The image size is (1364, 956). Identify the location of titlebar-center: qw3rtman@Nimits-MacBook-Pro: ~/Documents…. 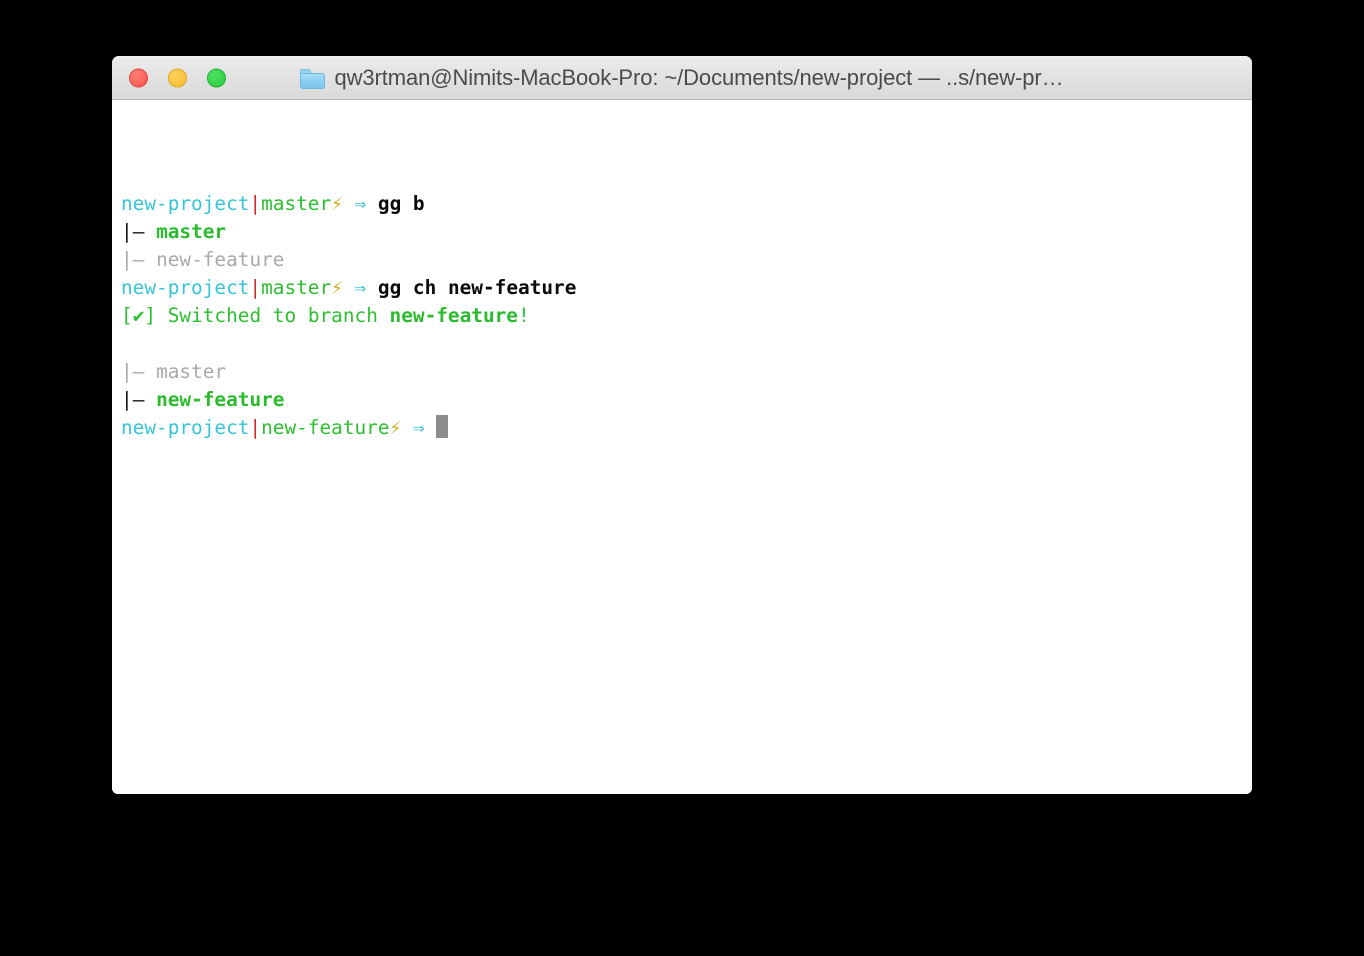
(682, 78).